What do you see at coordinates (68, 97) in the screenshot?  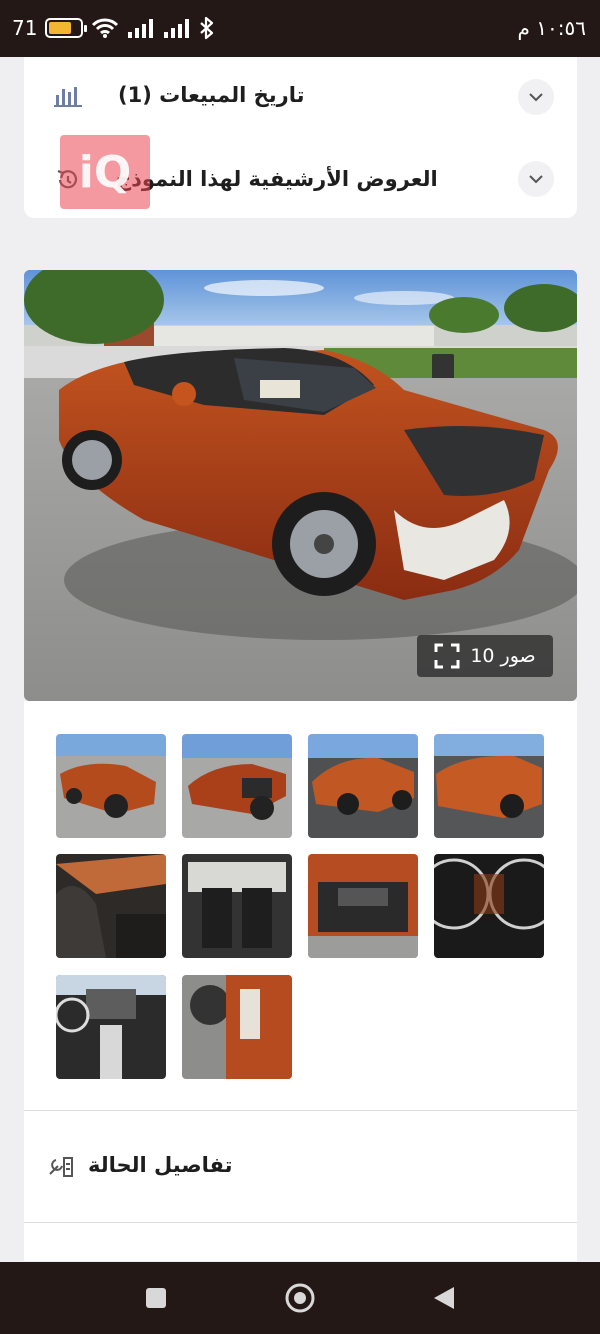 I see `bar-chart-icon` at bounding box center [68, 97].